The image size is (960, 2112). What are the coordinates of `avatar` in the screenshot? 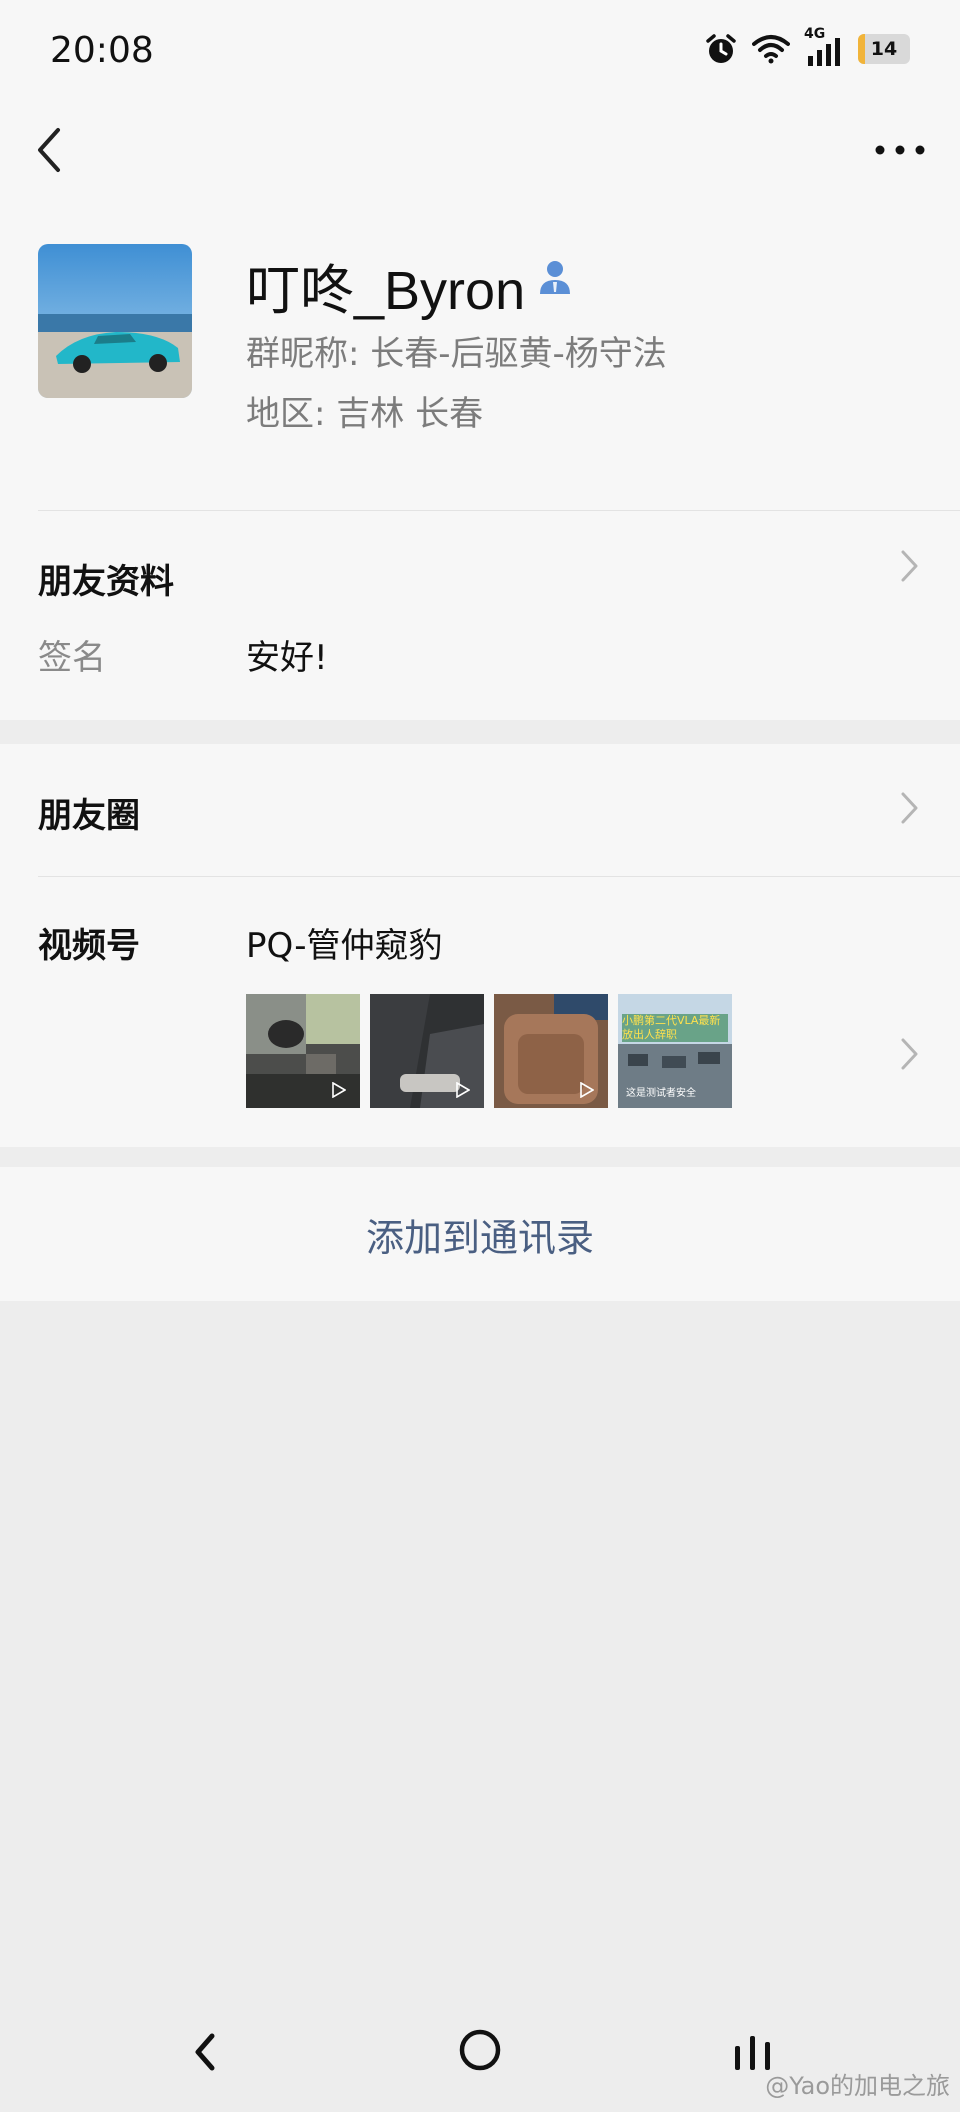 It's located at (115, 321).